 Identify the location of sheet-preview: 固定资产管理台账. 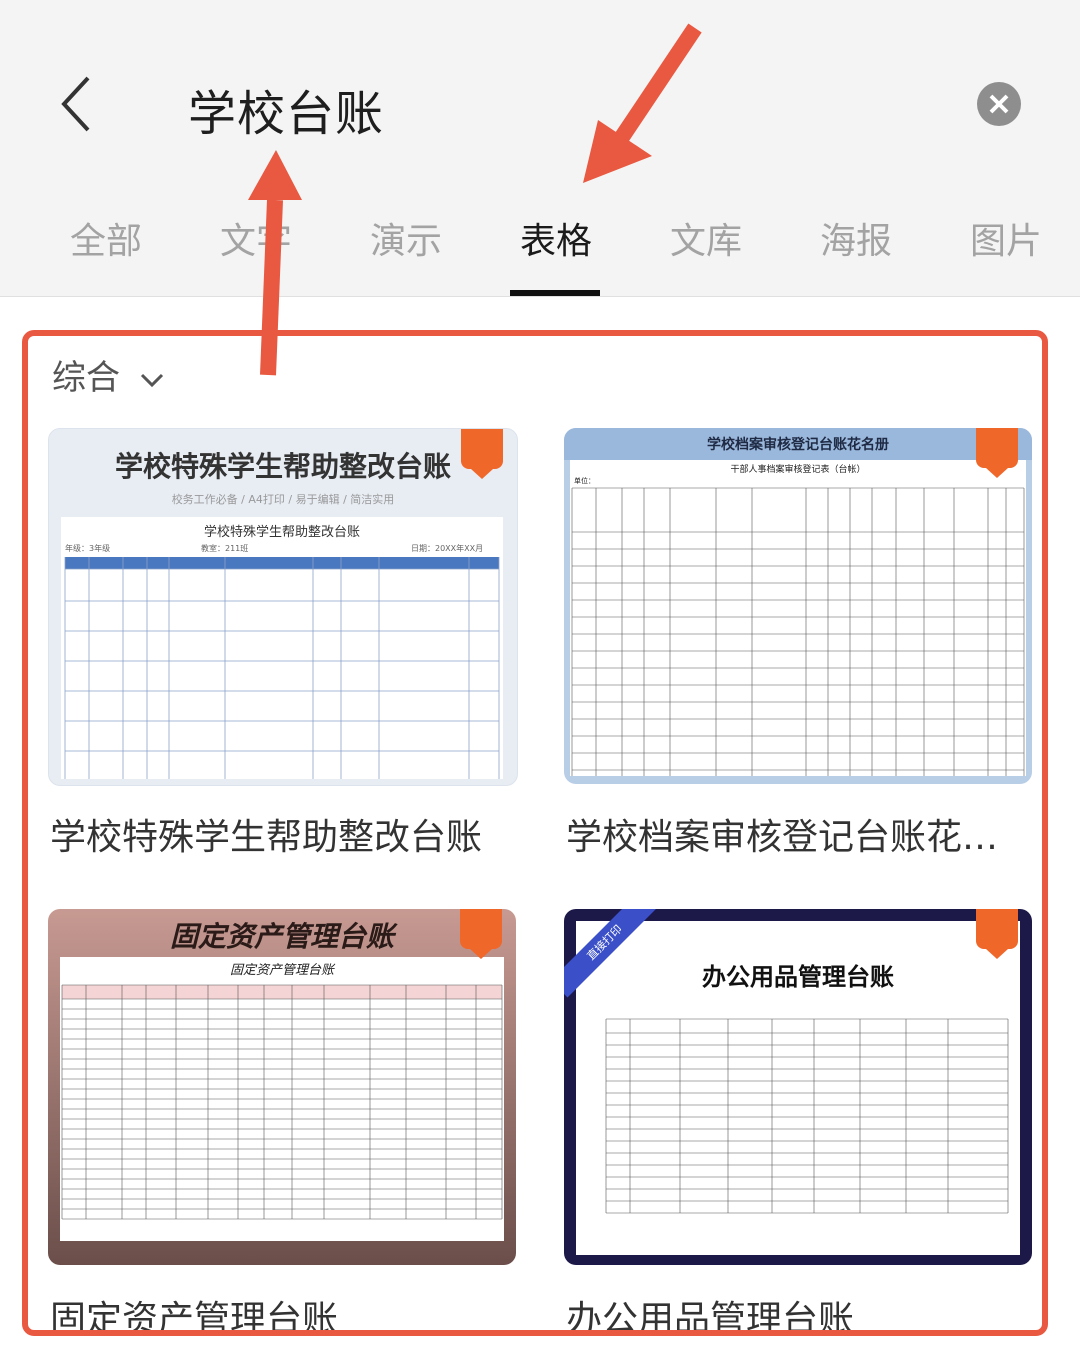
(282, 1099).